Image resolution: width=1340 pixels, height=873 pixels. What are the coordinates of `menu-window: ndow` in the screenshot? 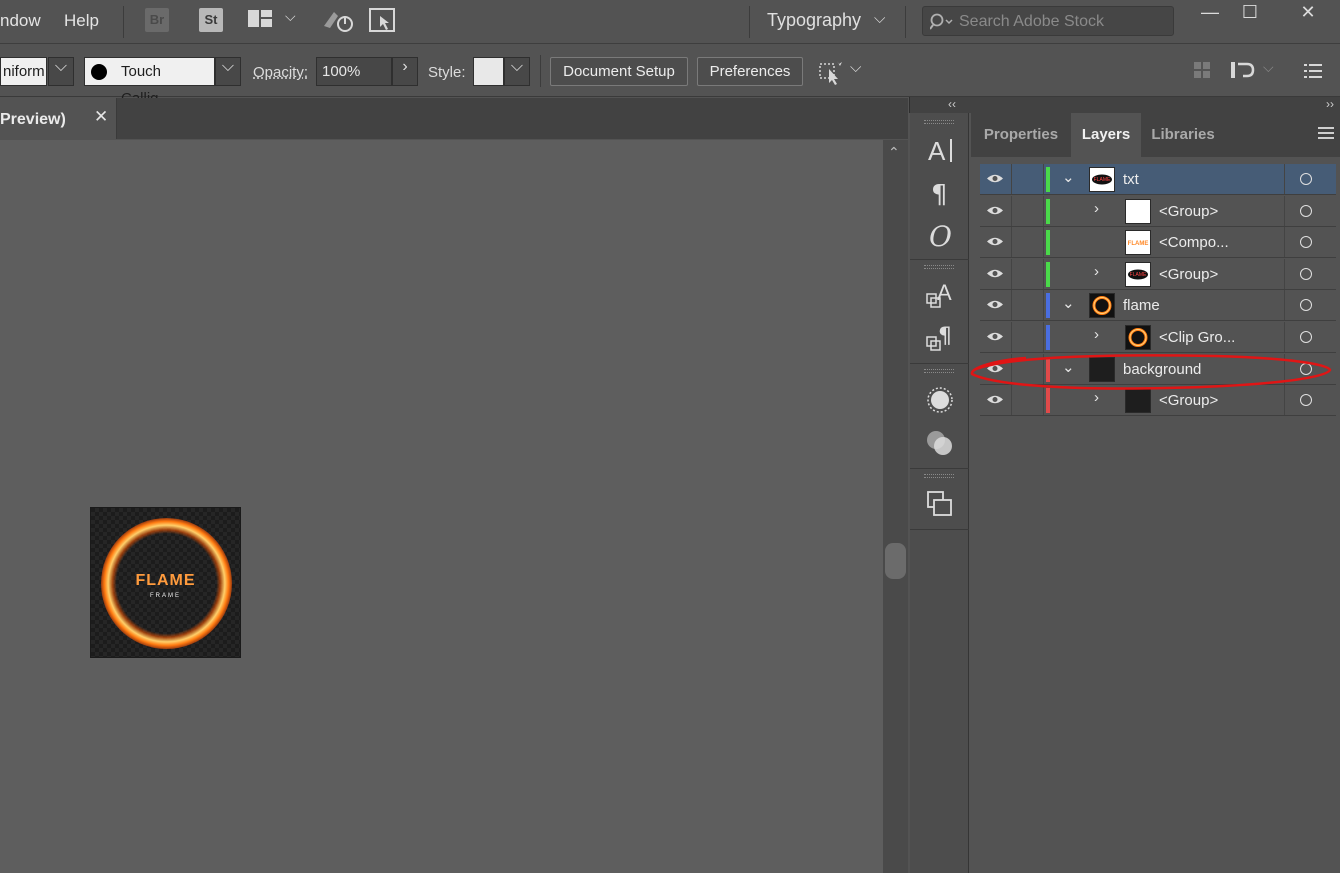 It's located at (20, 21).